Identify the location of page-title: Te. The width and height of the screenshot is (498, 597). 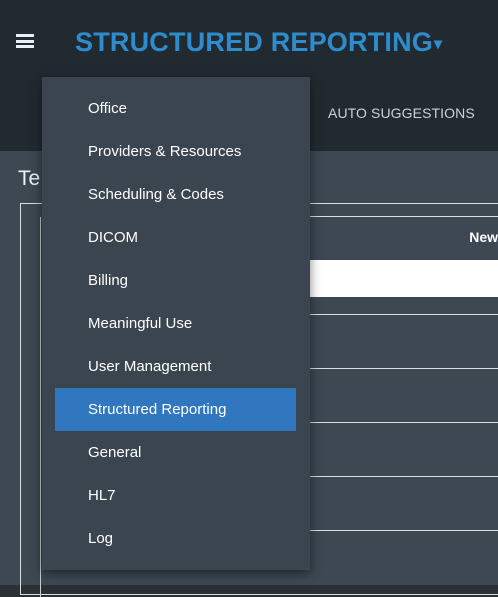
(29, 178).